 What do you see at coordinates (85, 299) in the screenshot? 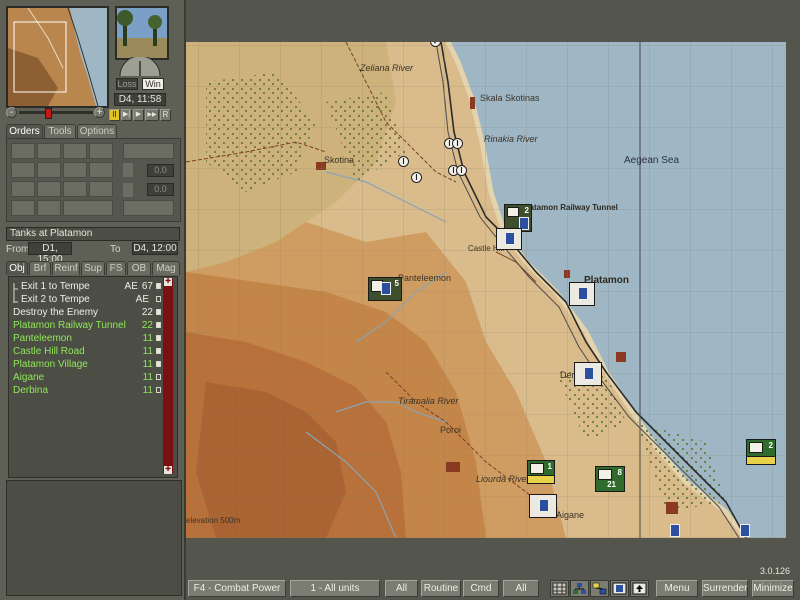
I see `objective-row: Exit 2 to Tempe AE` at bounding box center [85, 299].